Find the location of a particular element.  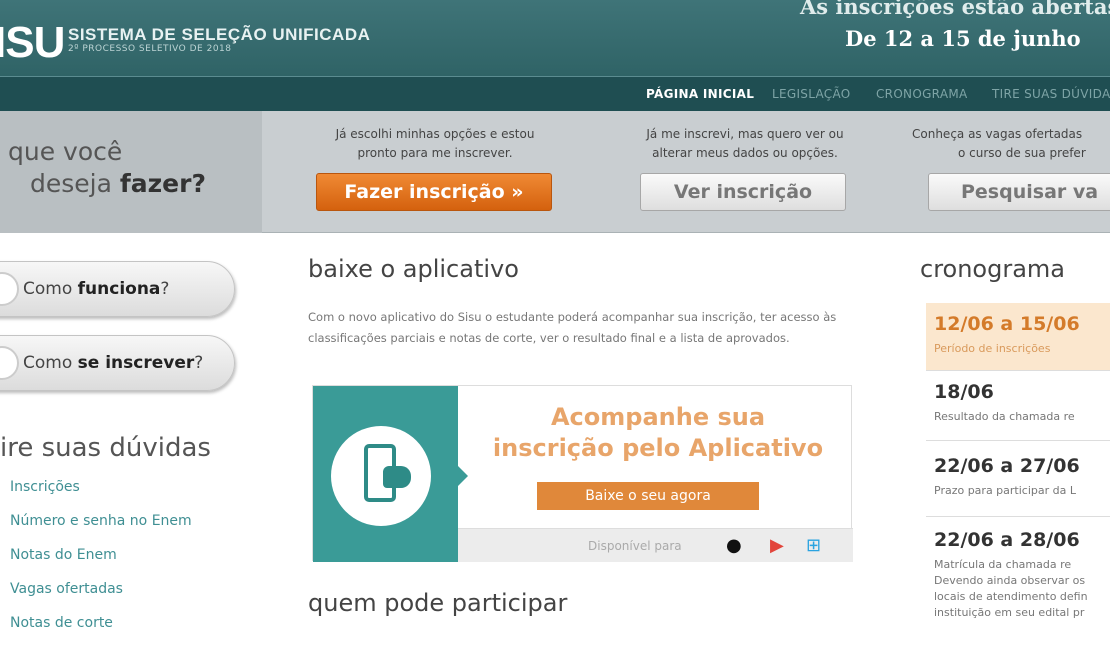

duvidas-link-notas-enem: Notas do Enem is located at coordinates (101, 564).